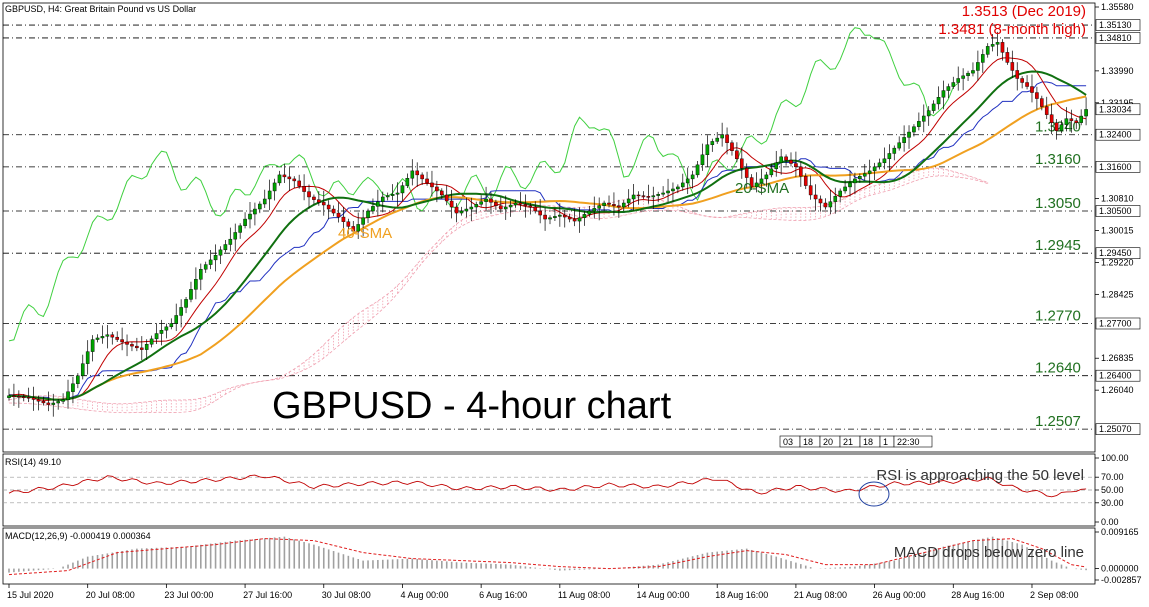 This screenshot has height=607, width=1149. I want to click on time-box-label: 22:30, so click(908, 442).